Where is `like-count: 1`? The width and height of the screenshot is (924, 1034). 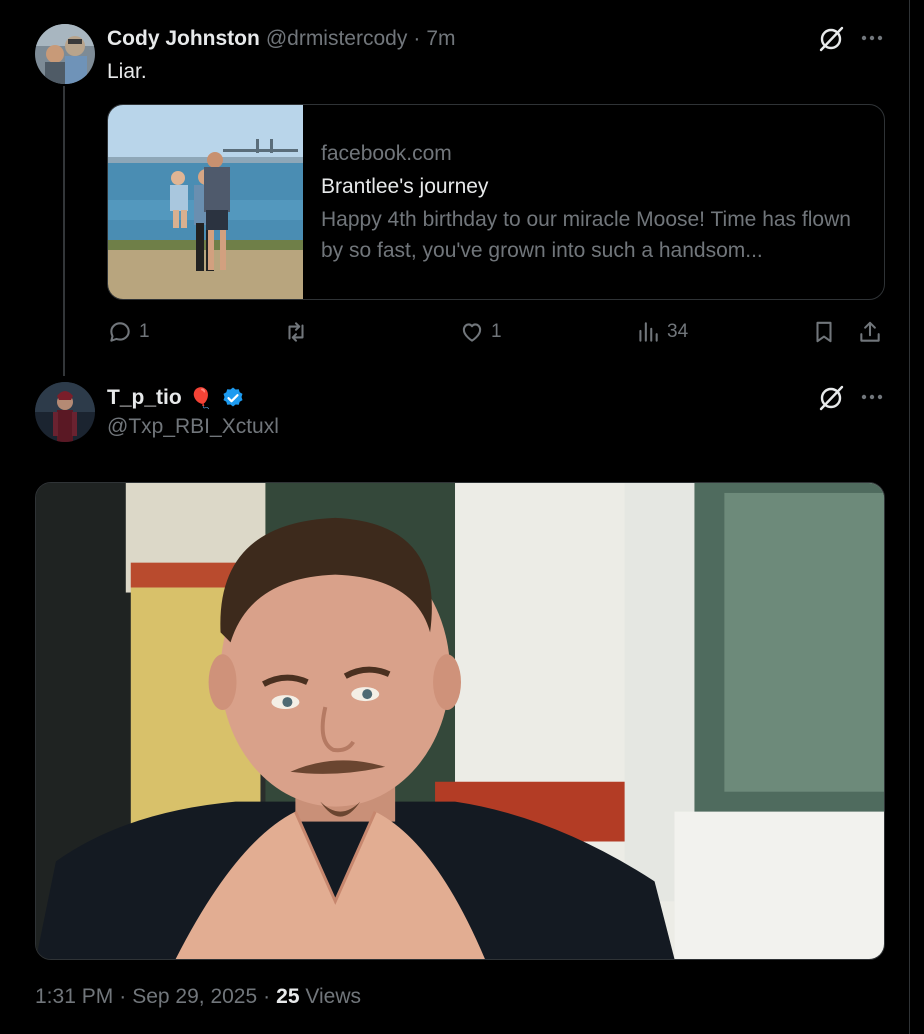
like-count: 1 is located at coordinates (496, 331).